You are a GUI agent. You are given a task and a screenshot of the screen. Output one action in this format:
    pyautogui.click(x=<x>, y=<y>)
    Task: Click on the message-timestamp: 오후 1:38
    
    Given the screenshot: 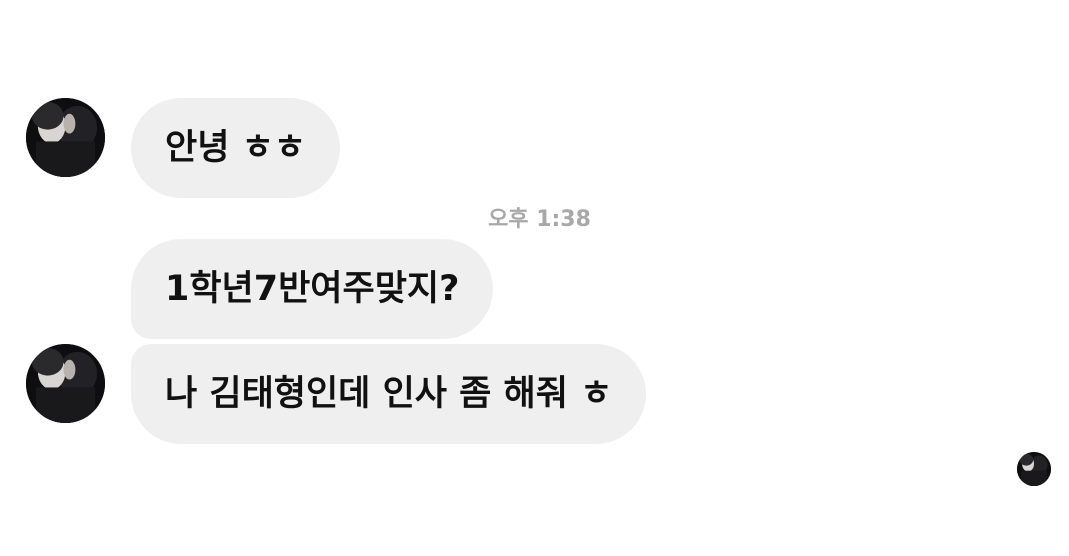 What is the action you would take?
    pyautogui.click(x=539, y=219)
    